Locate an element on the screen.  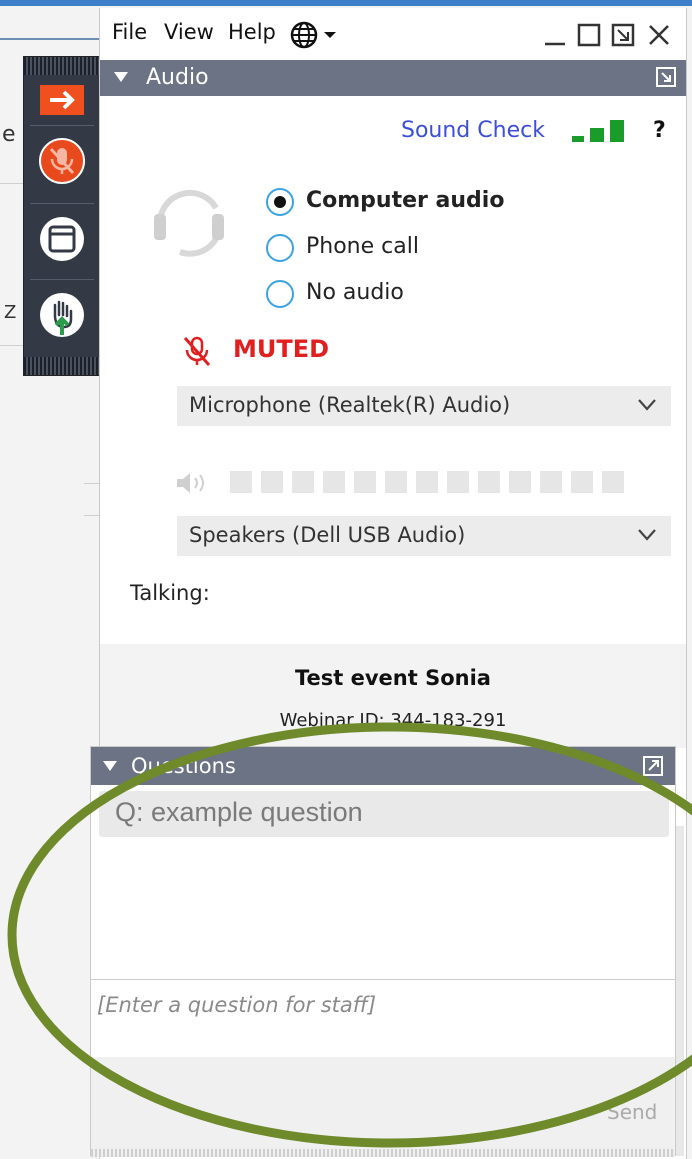
audio-option-label: Phone call is located at coordinates (362, 246).